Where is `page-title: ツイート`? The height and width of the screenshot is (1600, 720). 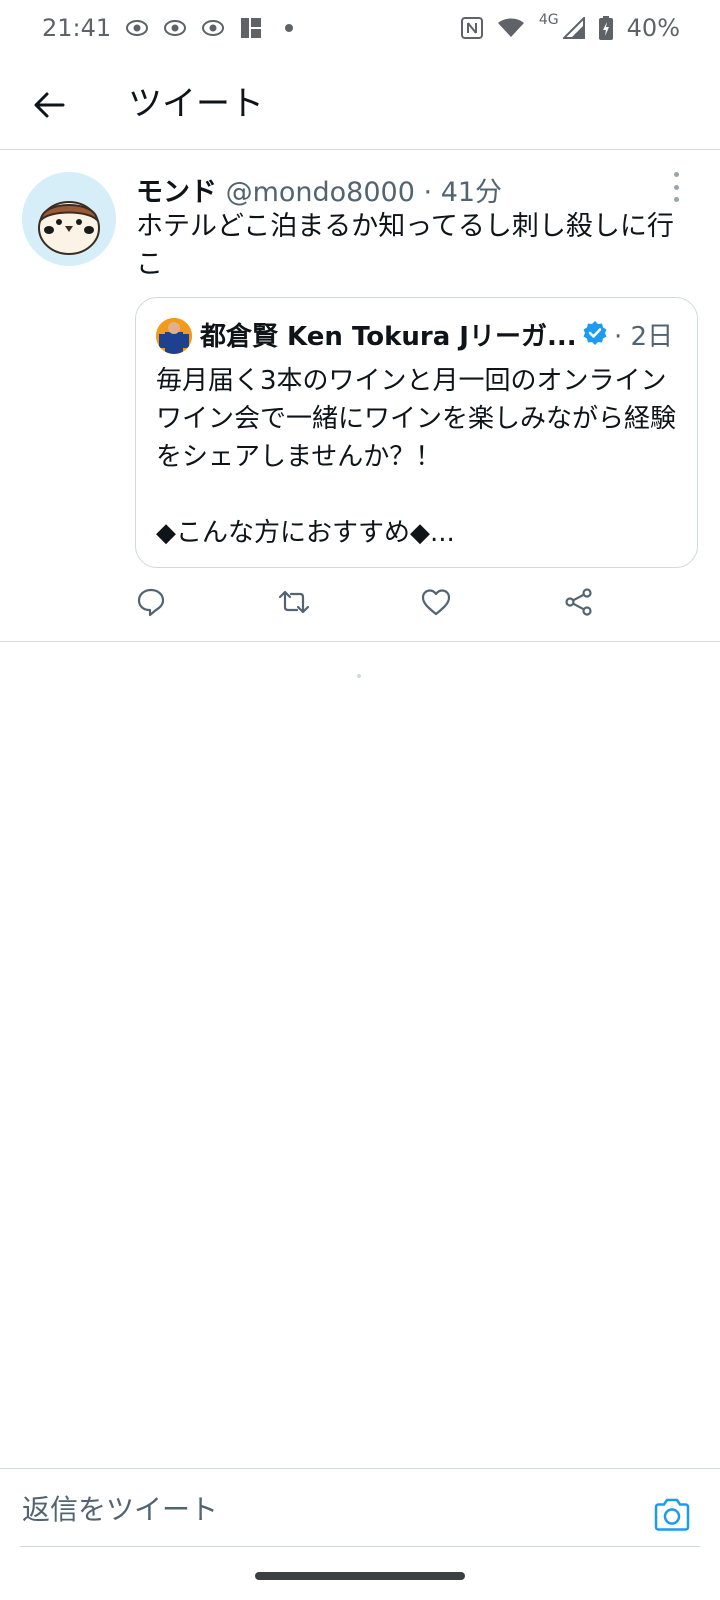
page-title: ツイート is located at coordinates (196, 104).